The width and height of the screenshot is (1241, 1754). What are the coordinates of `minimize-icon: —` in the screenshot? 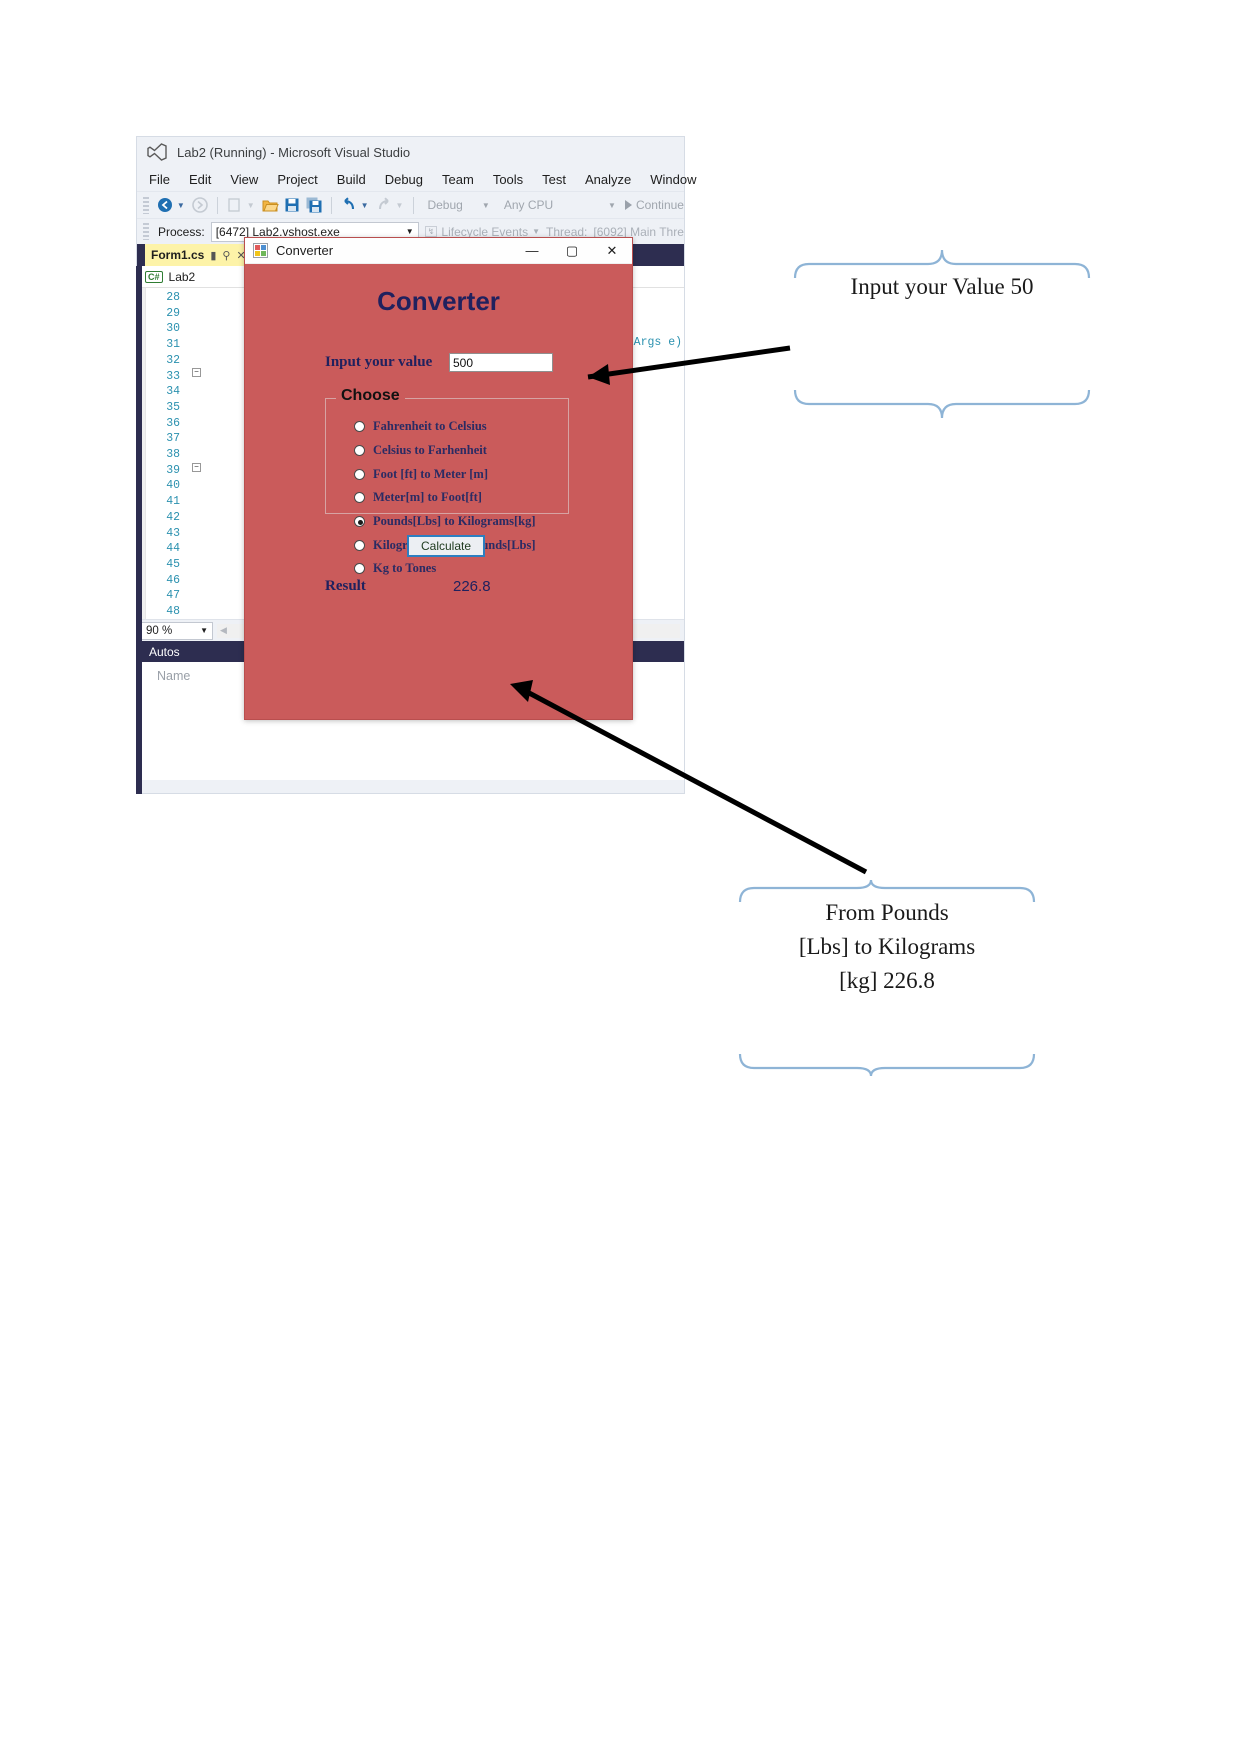 It's located at (532, 251).